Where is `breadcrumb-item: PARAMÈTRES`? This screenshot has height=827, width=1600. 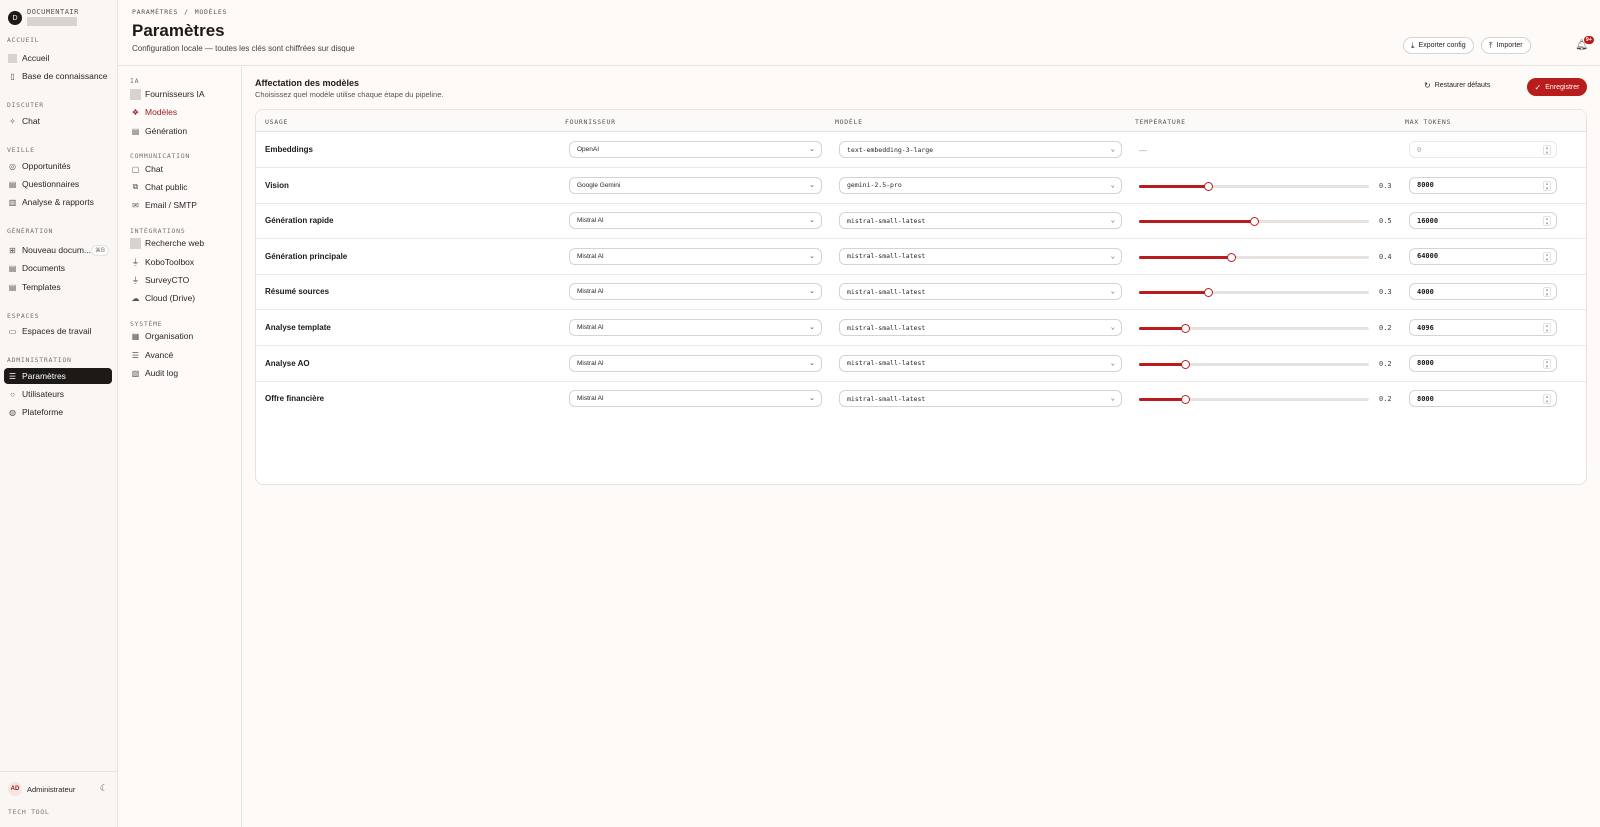 breadcrumb-item: PARAMÈTRES is located at coordinates (155, 12).